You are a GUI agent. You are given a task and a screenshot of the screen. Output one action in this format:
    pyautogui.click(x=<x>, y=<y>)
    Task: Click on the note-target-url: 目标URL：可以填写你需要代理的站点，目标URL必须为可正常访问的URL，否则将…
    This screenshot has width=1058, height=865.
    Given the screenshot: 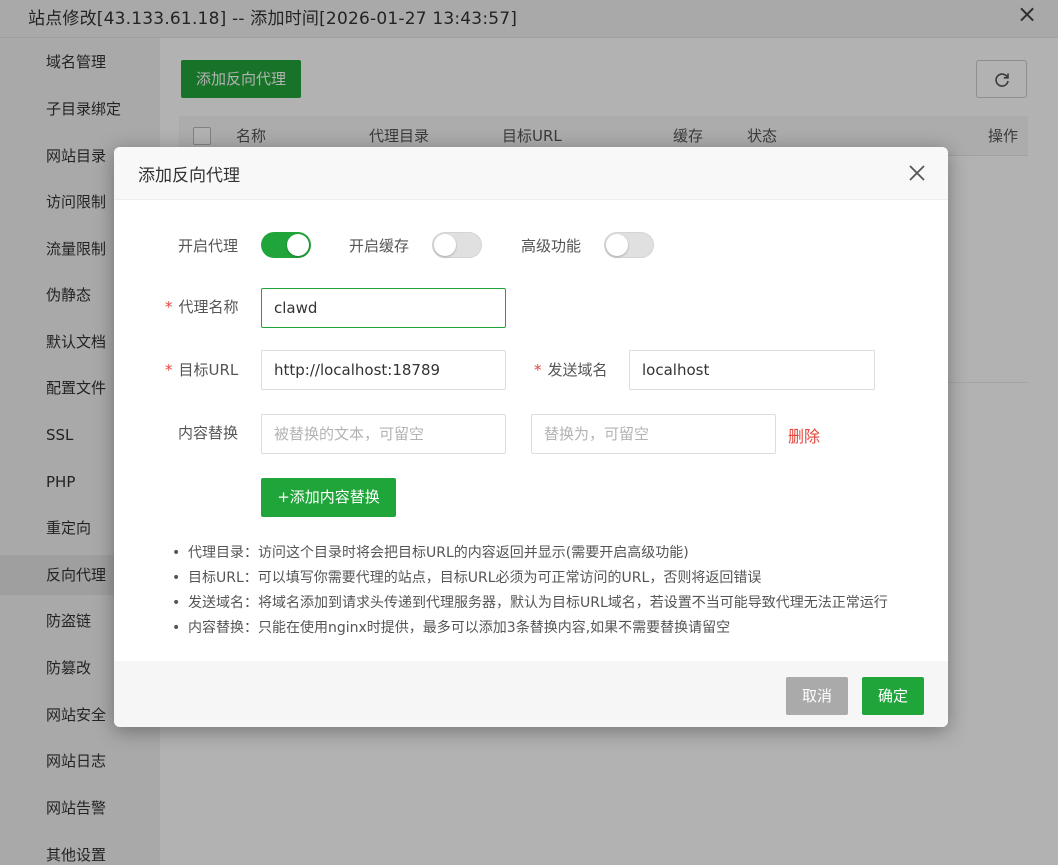 What is the action you would take?
    pyautogui.click(x=552, y=578)
    